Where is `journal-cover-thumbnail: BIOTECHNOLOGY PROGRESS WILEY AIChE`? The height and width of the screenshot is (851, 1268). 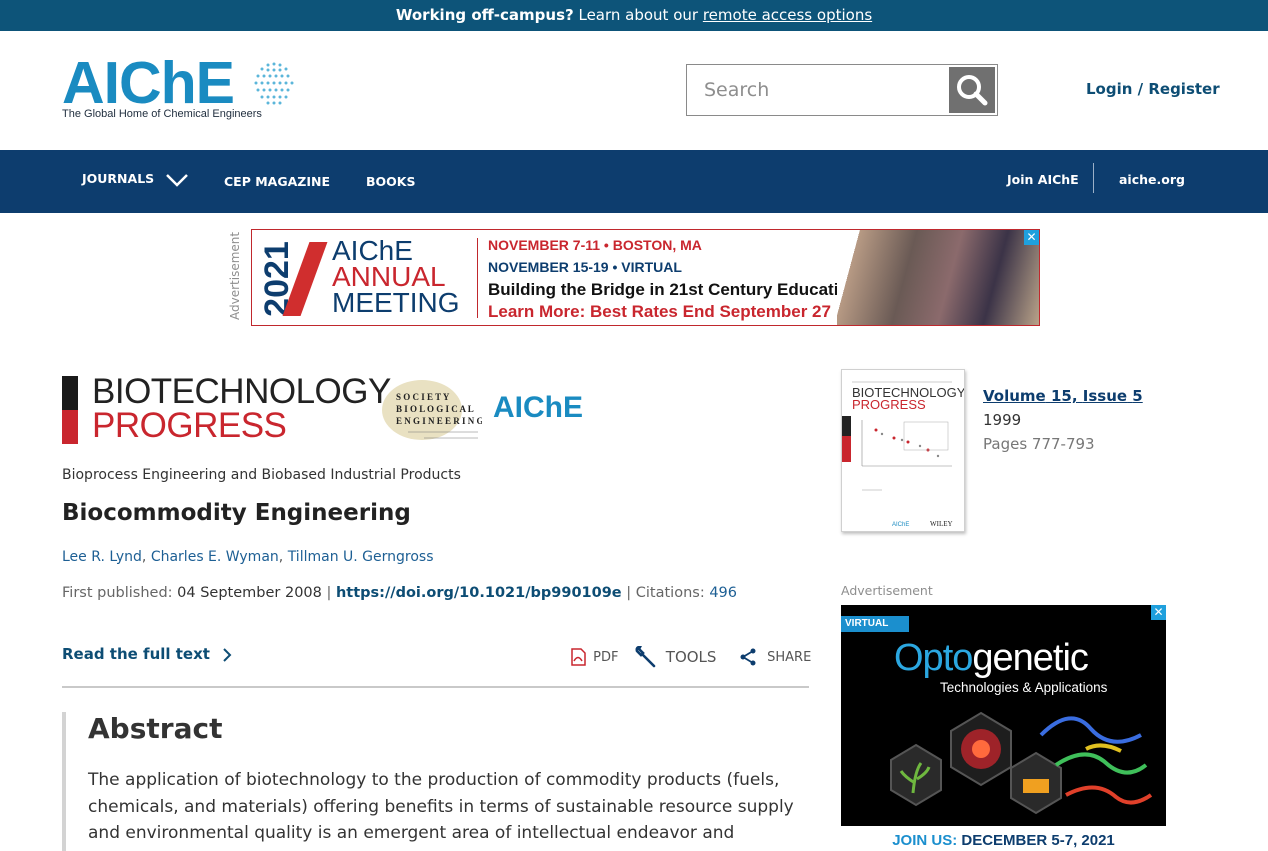 journal-cover-thumbnail: BIOTECHNOLOGY PROGRESS WILEY AIChE is located at coordinates (903, 450).